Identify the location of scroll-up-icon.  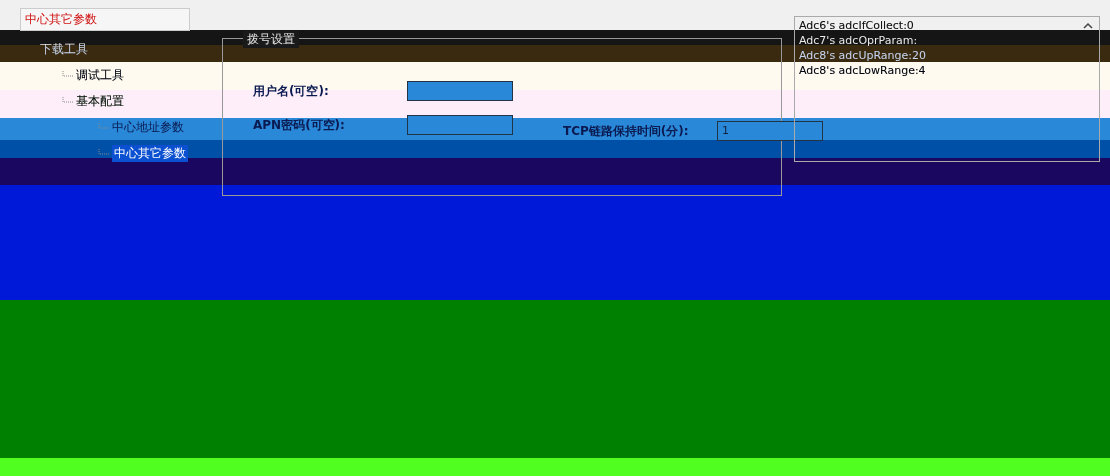
(1088, 25).